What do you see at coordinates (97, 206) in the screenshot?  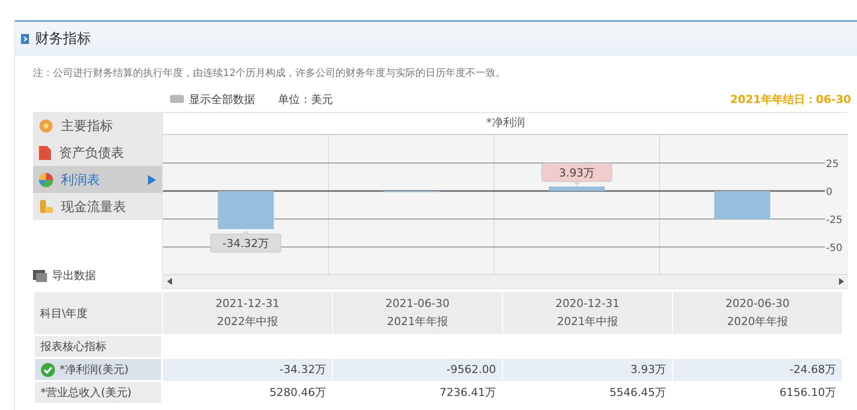 I see `menu-item: 现金流量表` at bounding box center [97, 206].